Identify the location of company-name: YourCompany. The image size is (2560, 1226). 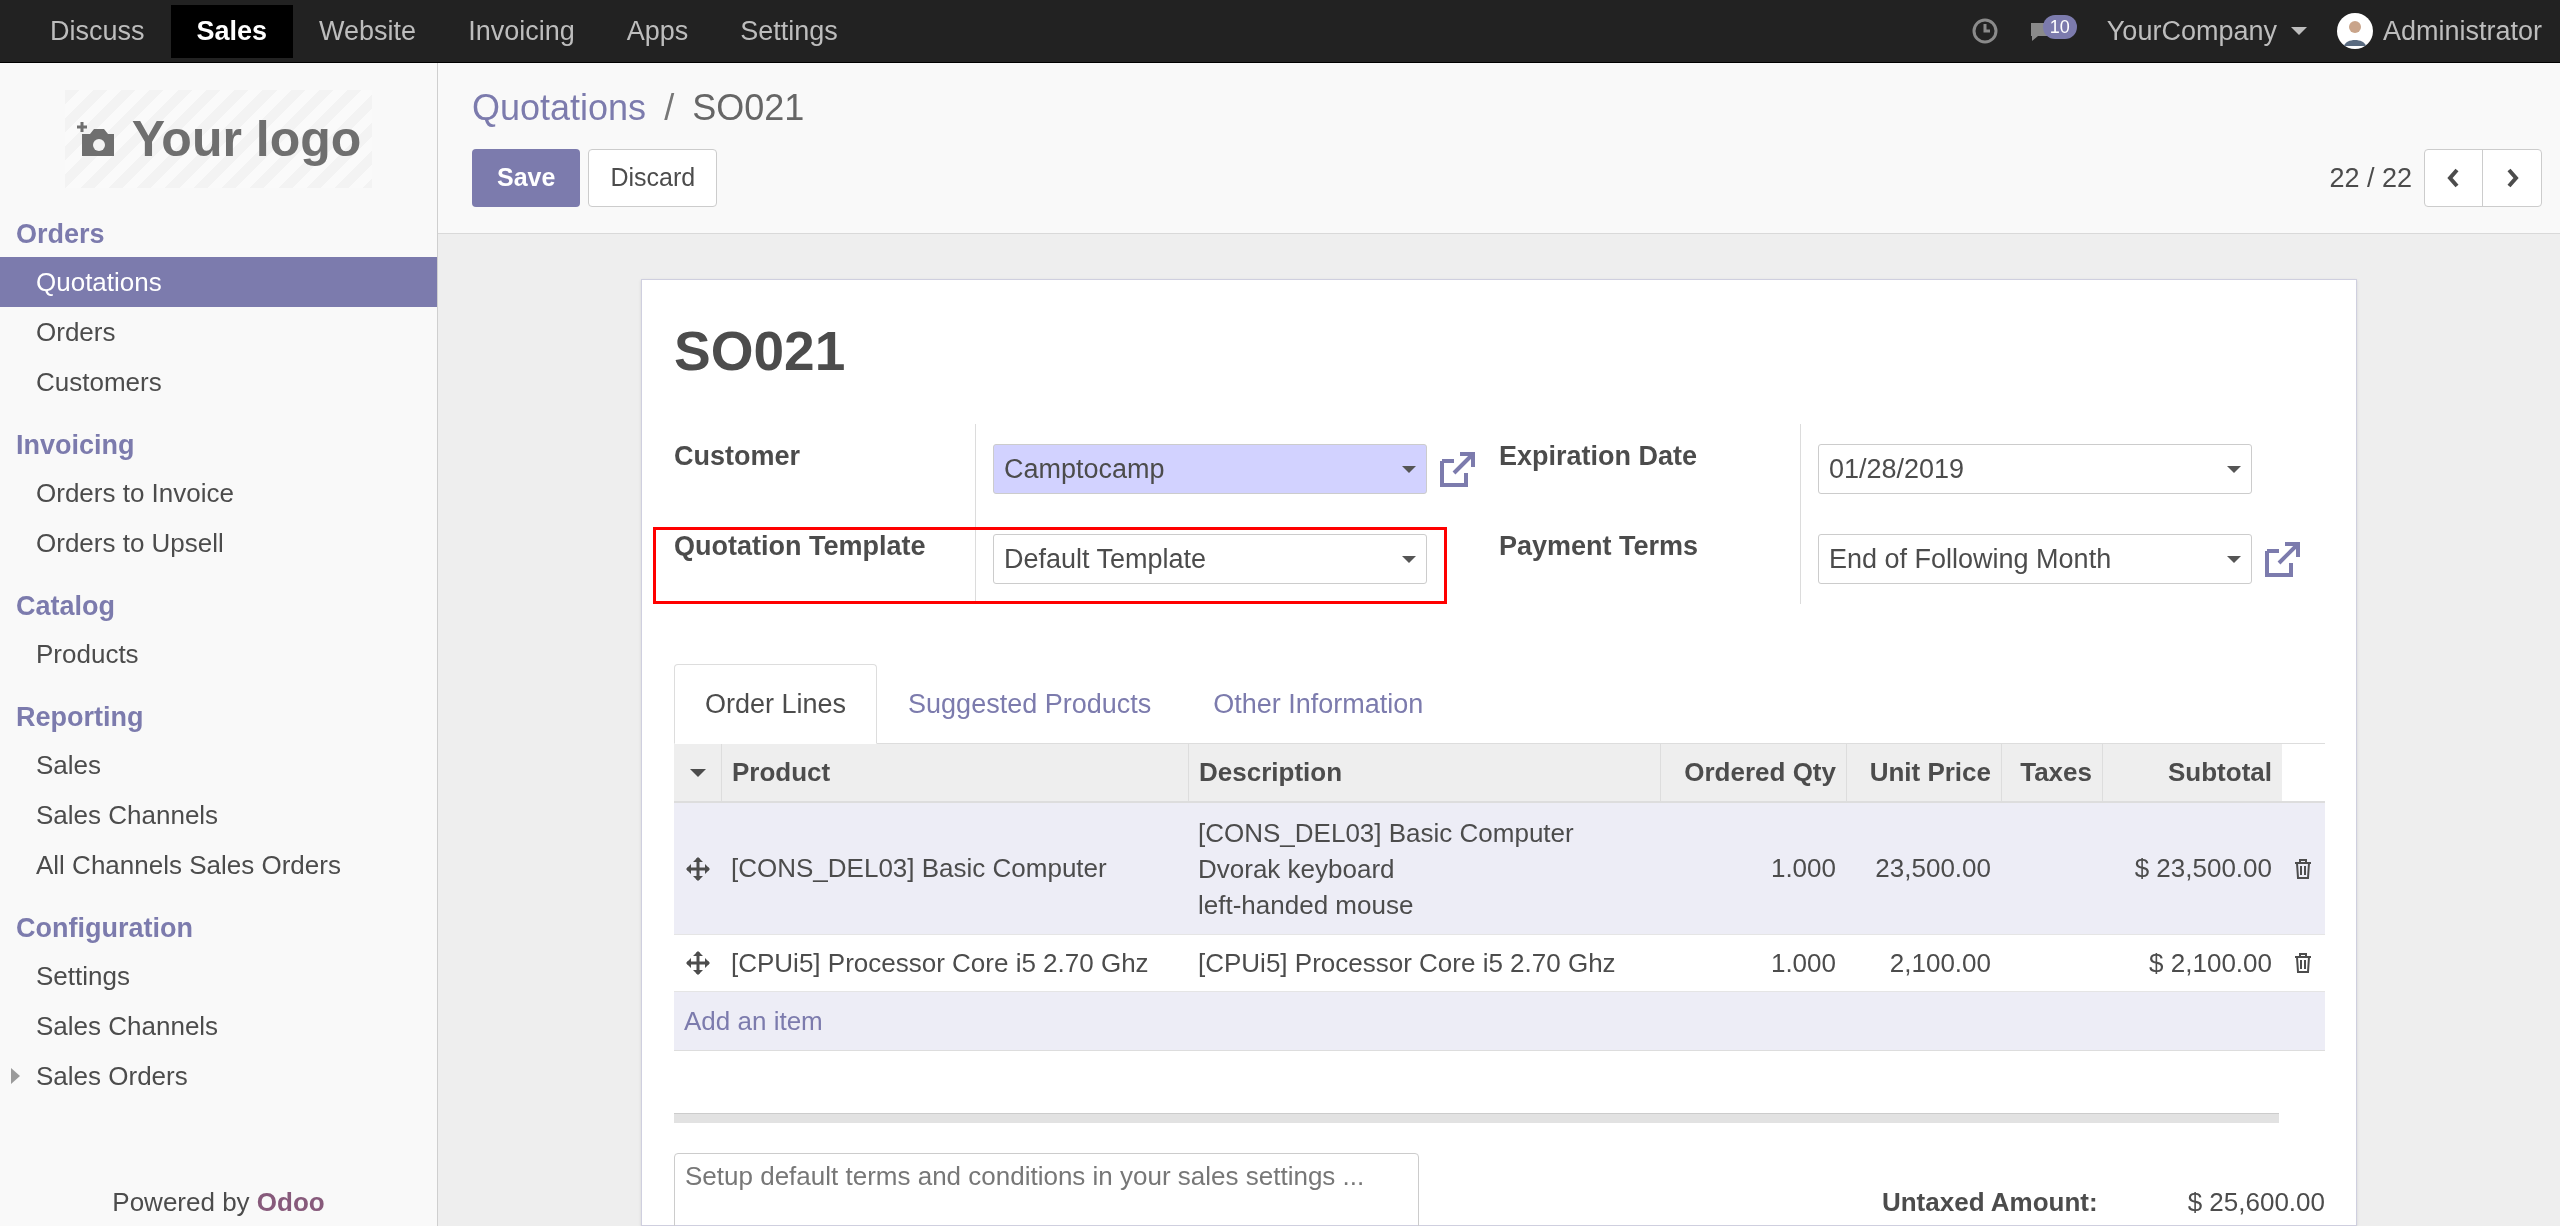
(2191, 31).